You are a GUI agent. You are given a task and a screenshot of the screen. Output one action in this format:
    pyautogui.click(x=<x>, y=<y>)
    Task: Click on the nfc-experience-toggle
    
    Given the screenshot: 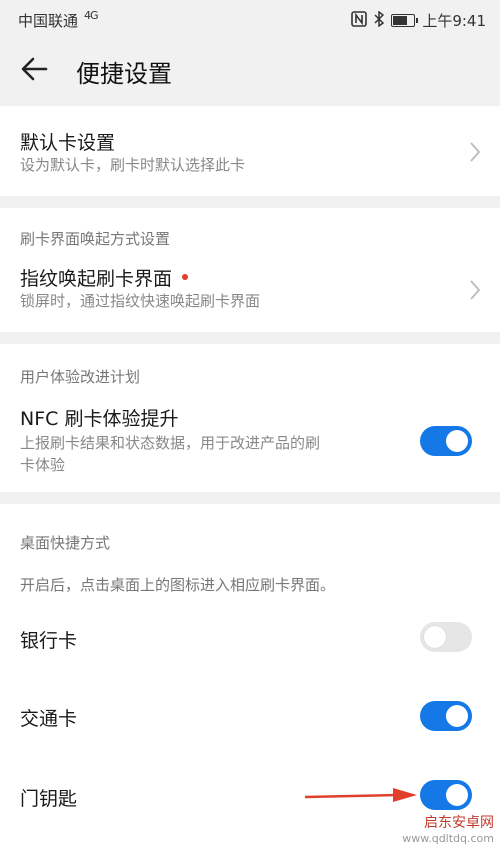 What is the action you would take?
    pyautogui.click(x=446, y=441)
    